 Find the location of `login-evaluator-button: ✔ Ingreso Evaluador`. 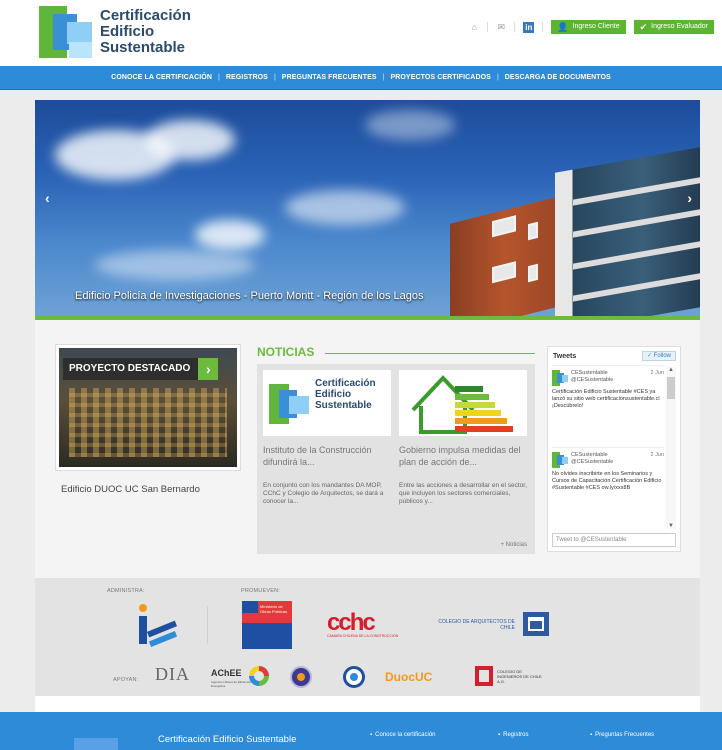

login-evaluator-button: ✔ Ingreso Evaluador is located at coordinates (673, 27).